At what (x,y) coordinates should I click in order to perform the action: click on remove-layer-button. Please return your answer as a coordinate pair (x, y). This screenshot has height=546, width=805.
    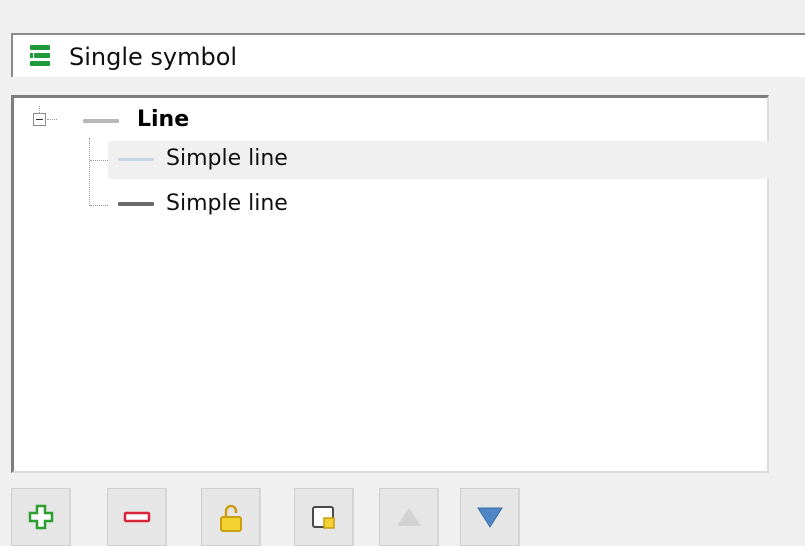
    Looking at the image, I should click on (137, 517).